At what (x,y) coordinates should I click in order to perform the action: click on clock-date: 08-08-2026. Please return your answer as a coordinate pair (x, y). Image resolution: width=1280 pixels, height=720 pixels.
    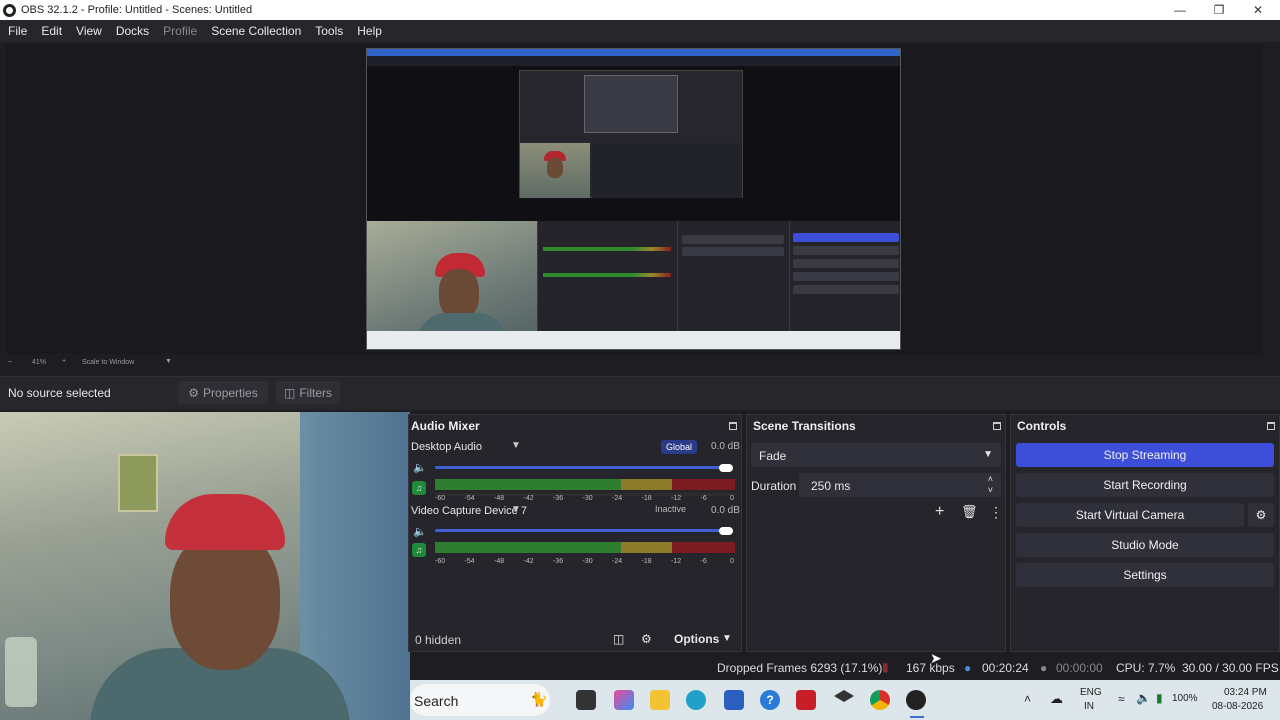
    Looking at the image, I should click on (1237, 706).